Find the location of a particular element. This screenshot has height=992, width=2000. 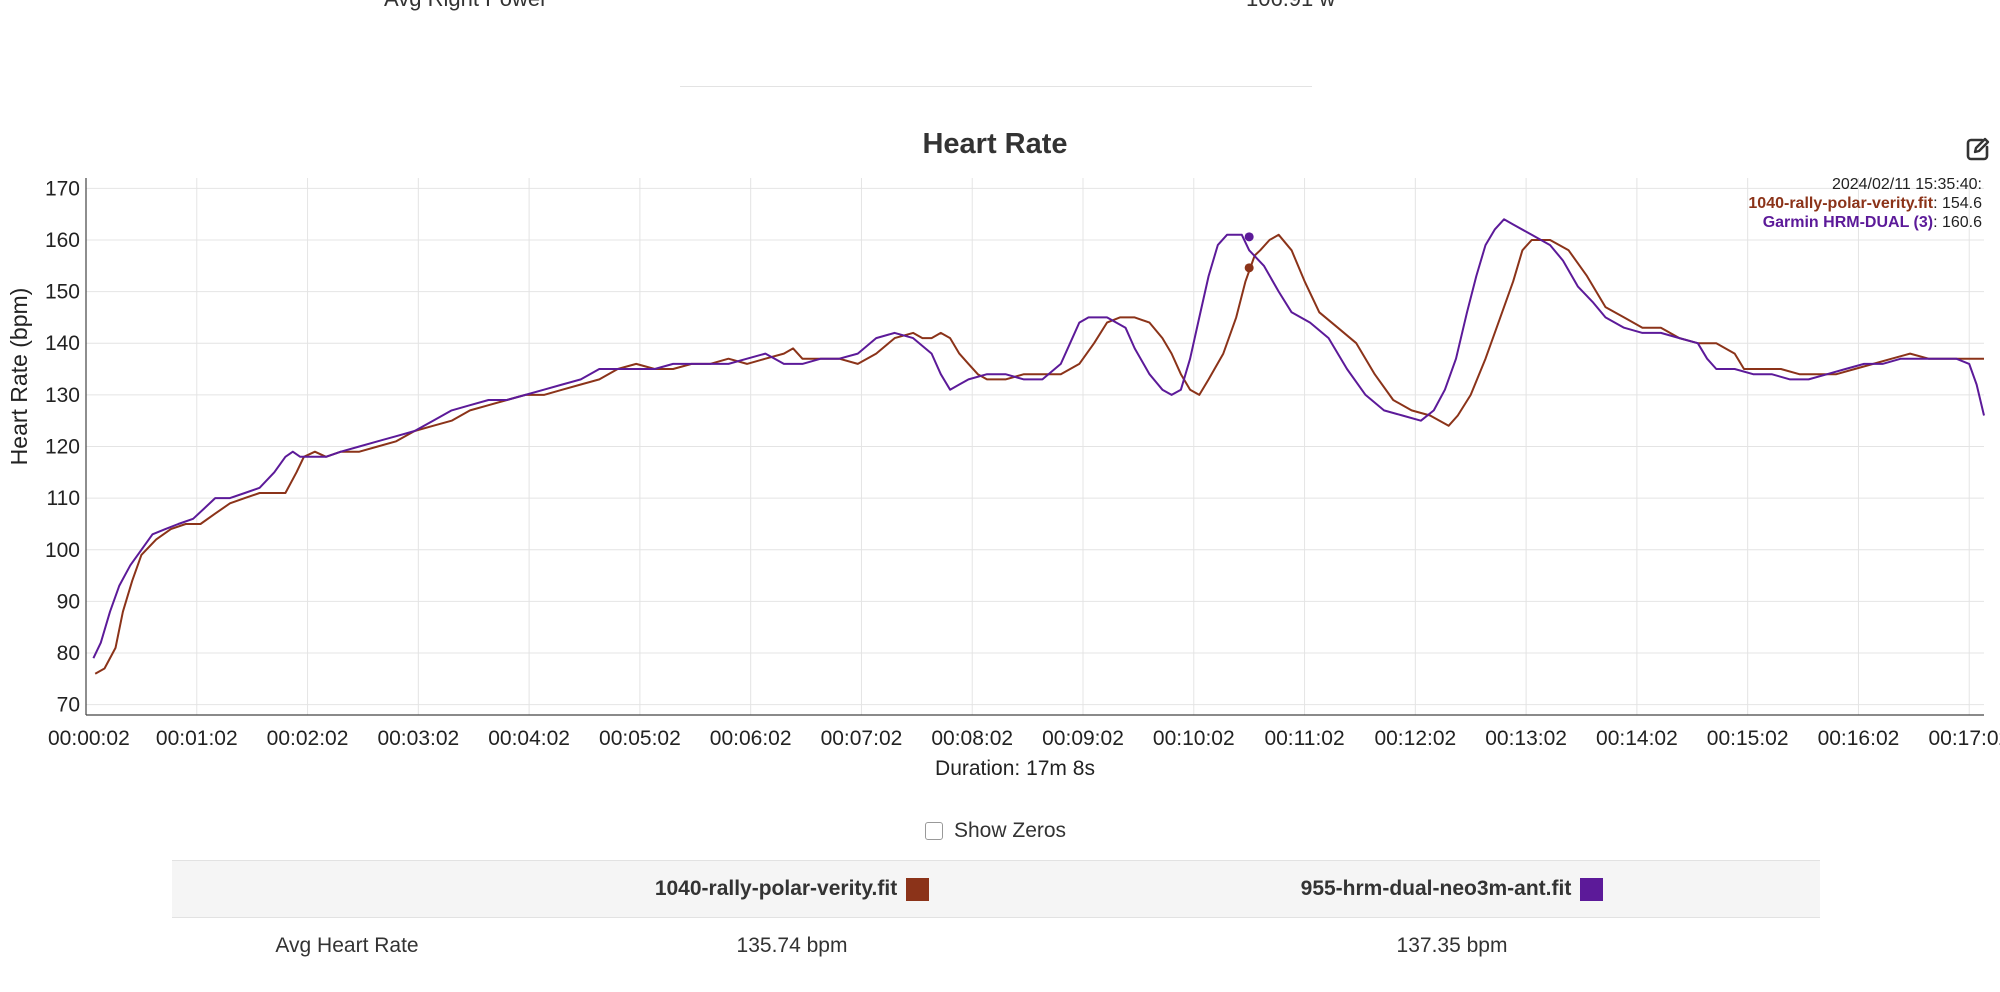

tooltip-timestamp: 2024/02/11 15:35:40: is located at coordinates (1906, 184).